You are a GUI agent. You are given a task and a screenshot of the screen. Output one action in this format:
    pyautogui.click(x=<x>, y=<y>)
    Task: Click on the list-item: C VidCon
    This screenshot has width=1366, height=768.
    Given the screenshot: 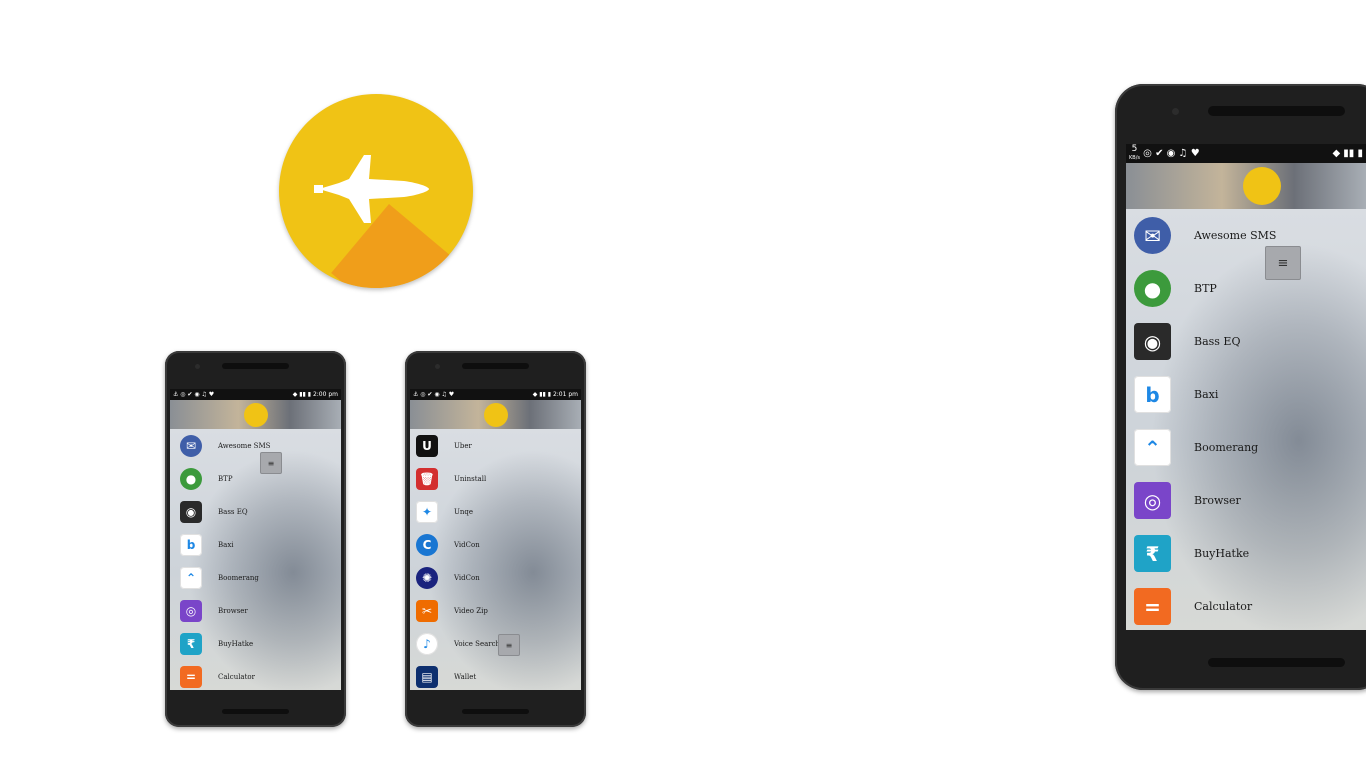 What is the action you would take?
    pyautogui.click(x=495, y=544)
    